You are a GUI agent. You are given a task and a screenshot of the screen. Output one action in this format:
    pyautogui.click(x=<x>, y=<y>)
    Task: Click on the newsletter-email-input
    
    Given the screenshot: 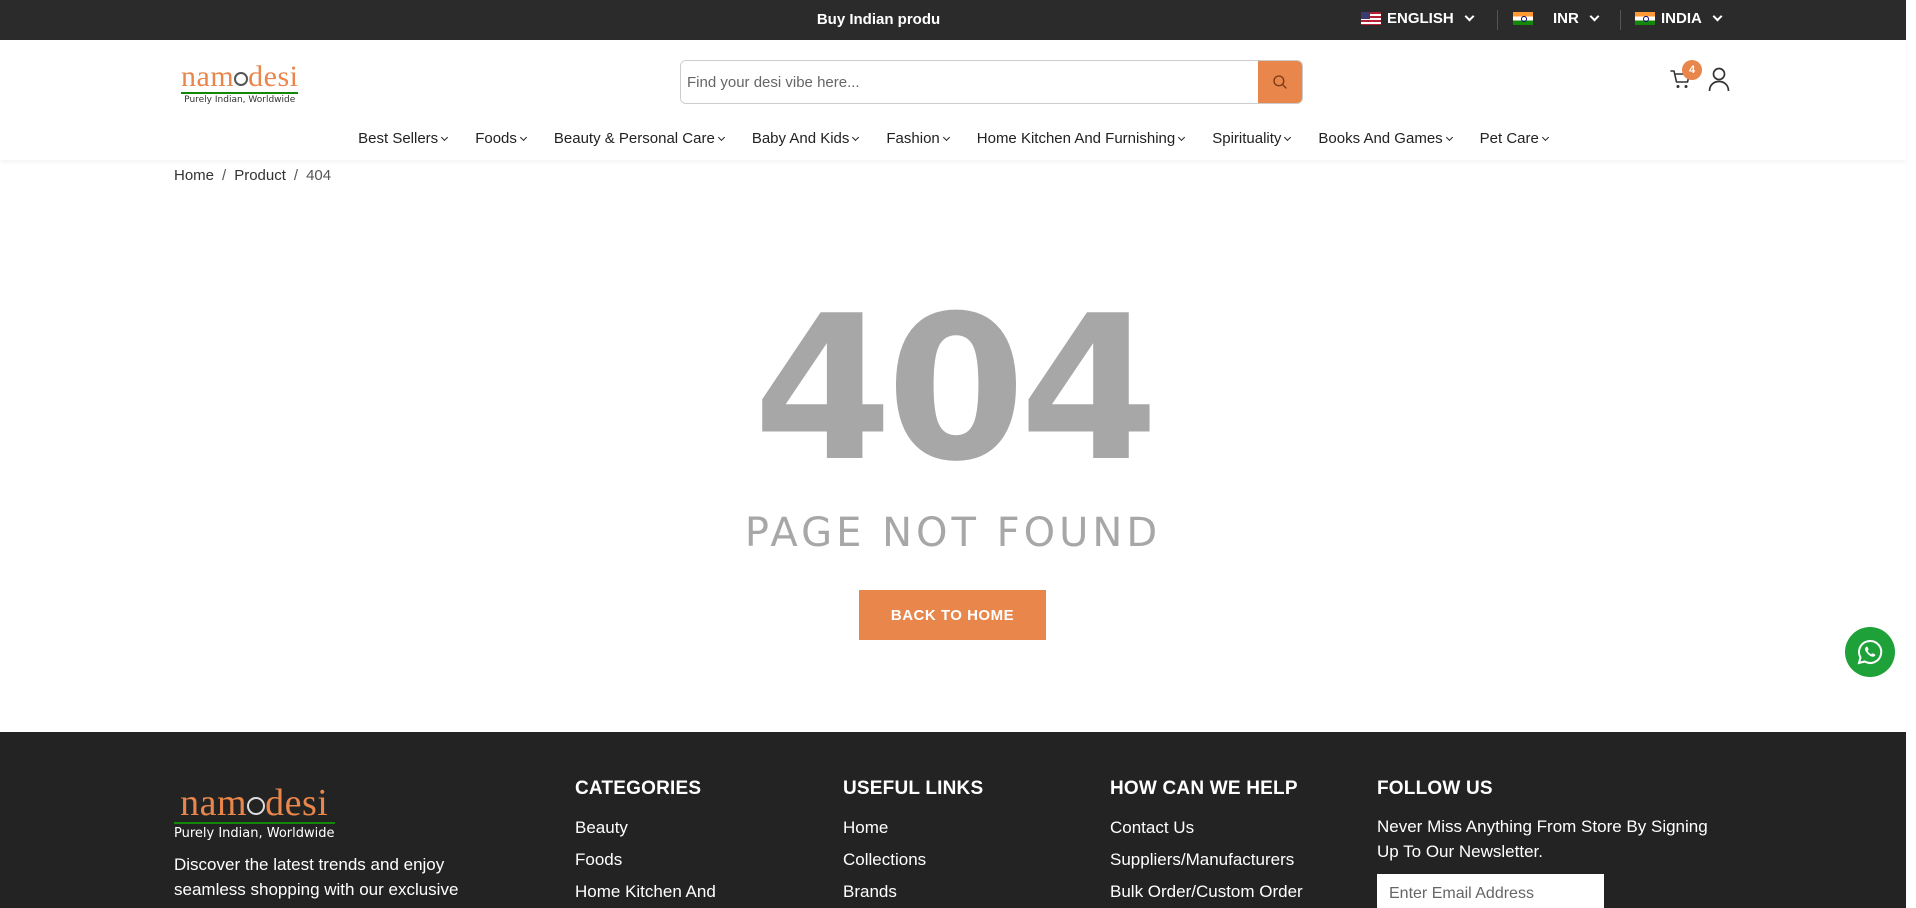 What is the action you would take?
    pyautogui.click(x=1490, y=891)
    